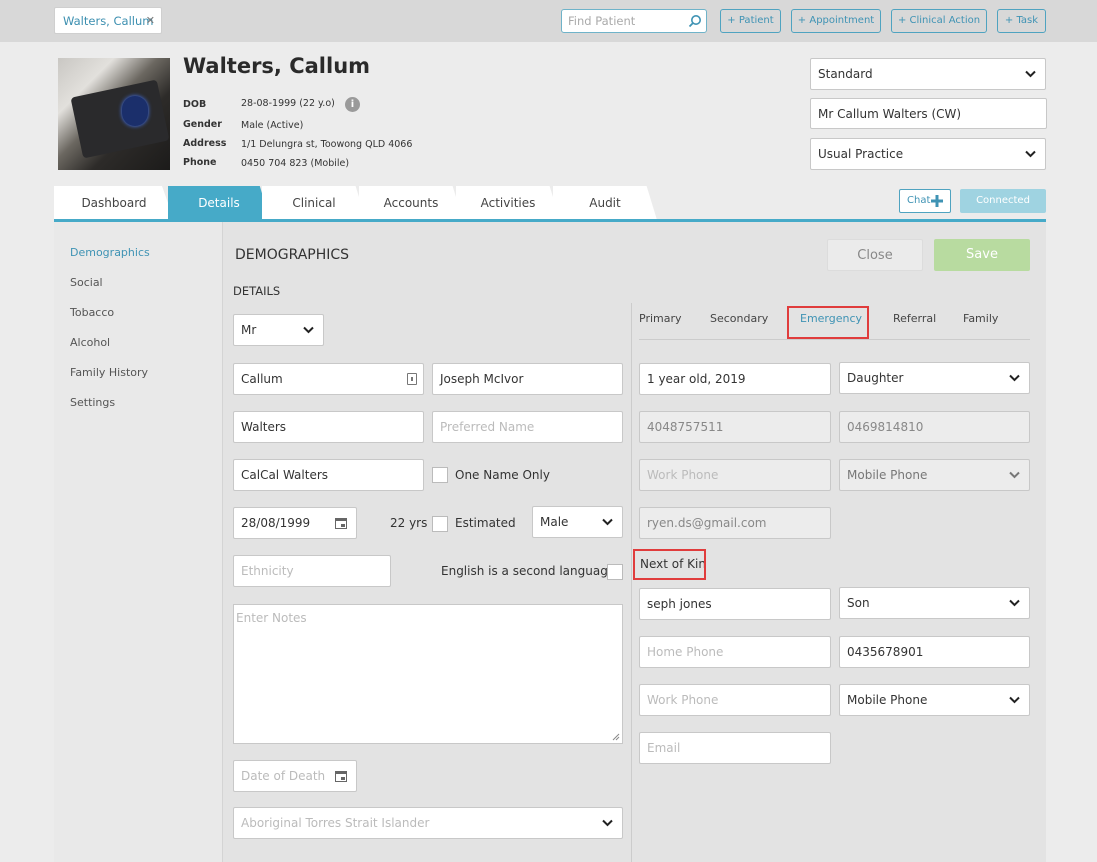 The image size is (1097, 862). I want to click on add-task-button: + Task, so click(1021, 21).